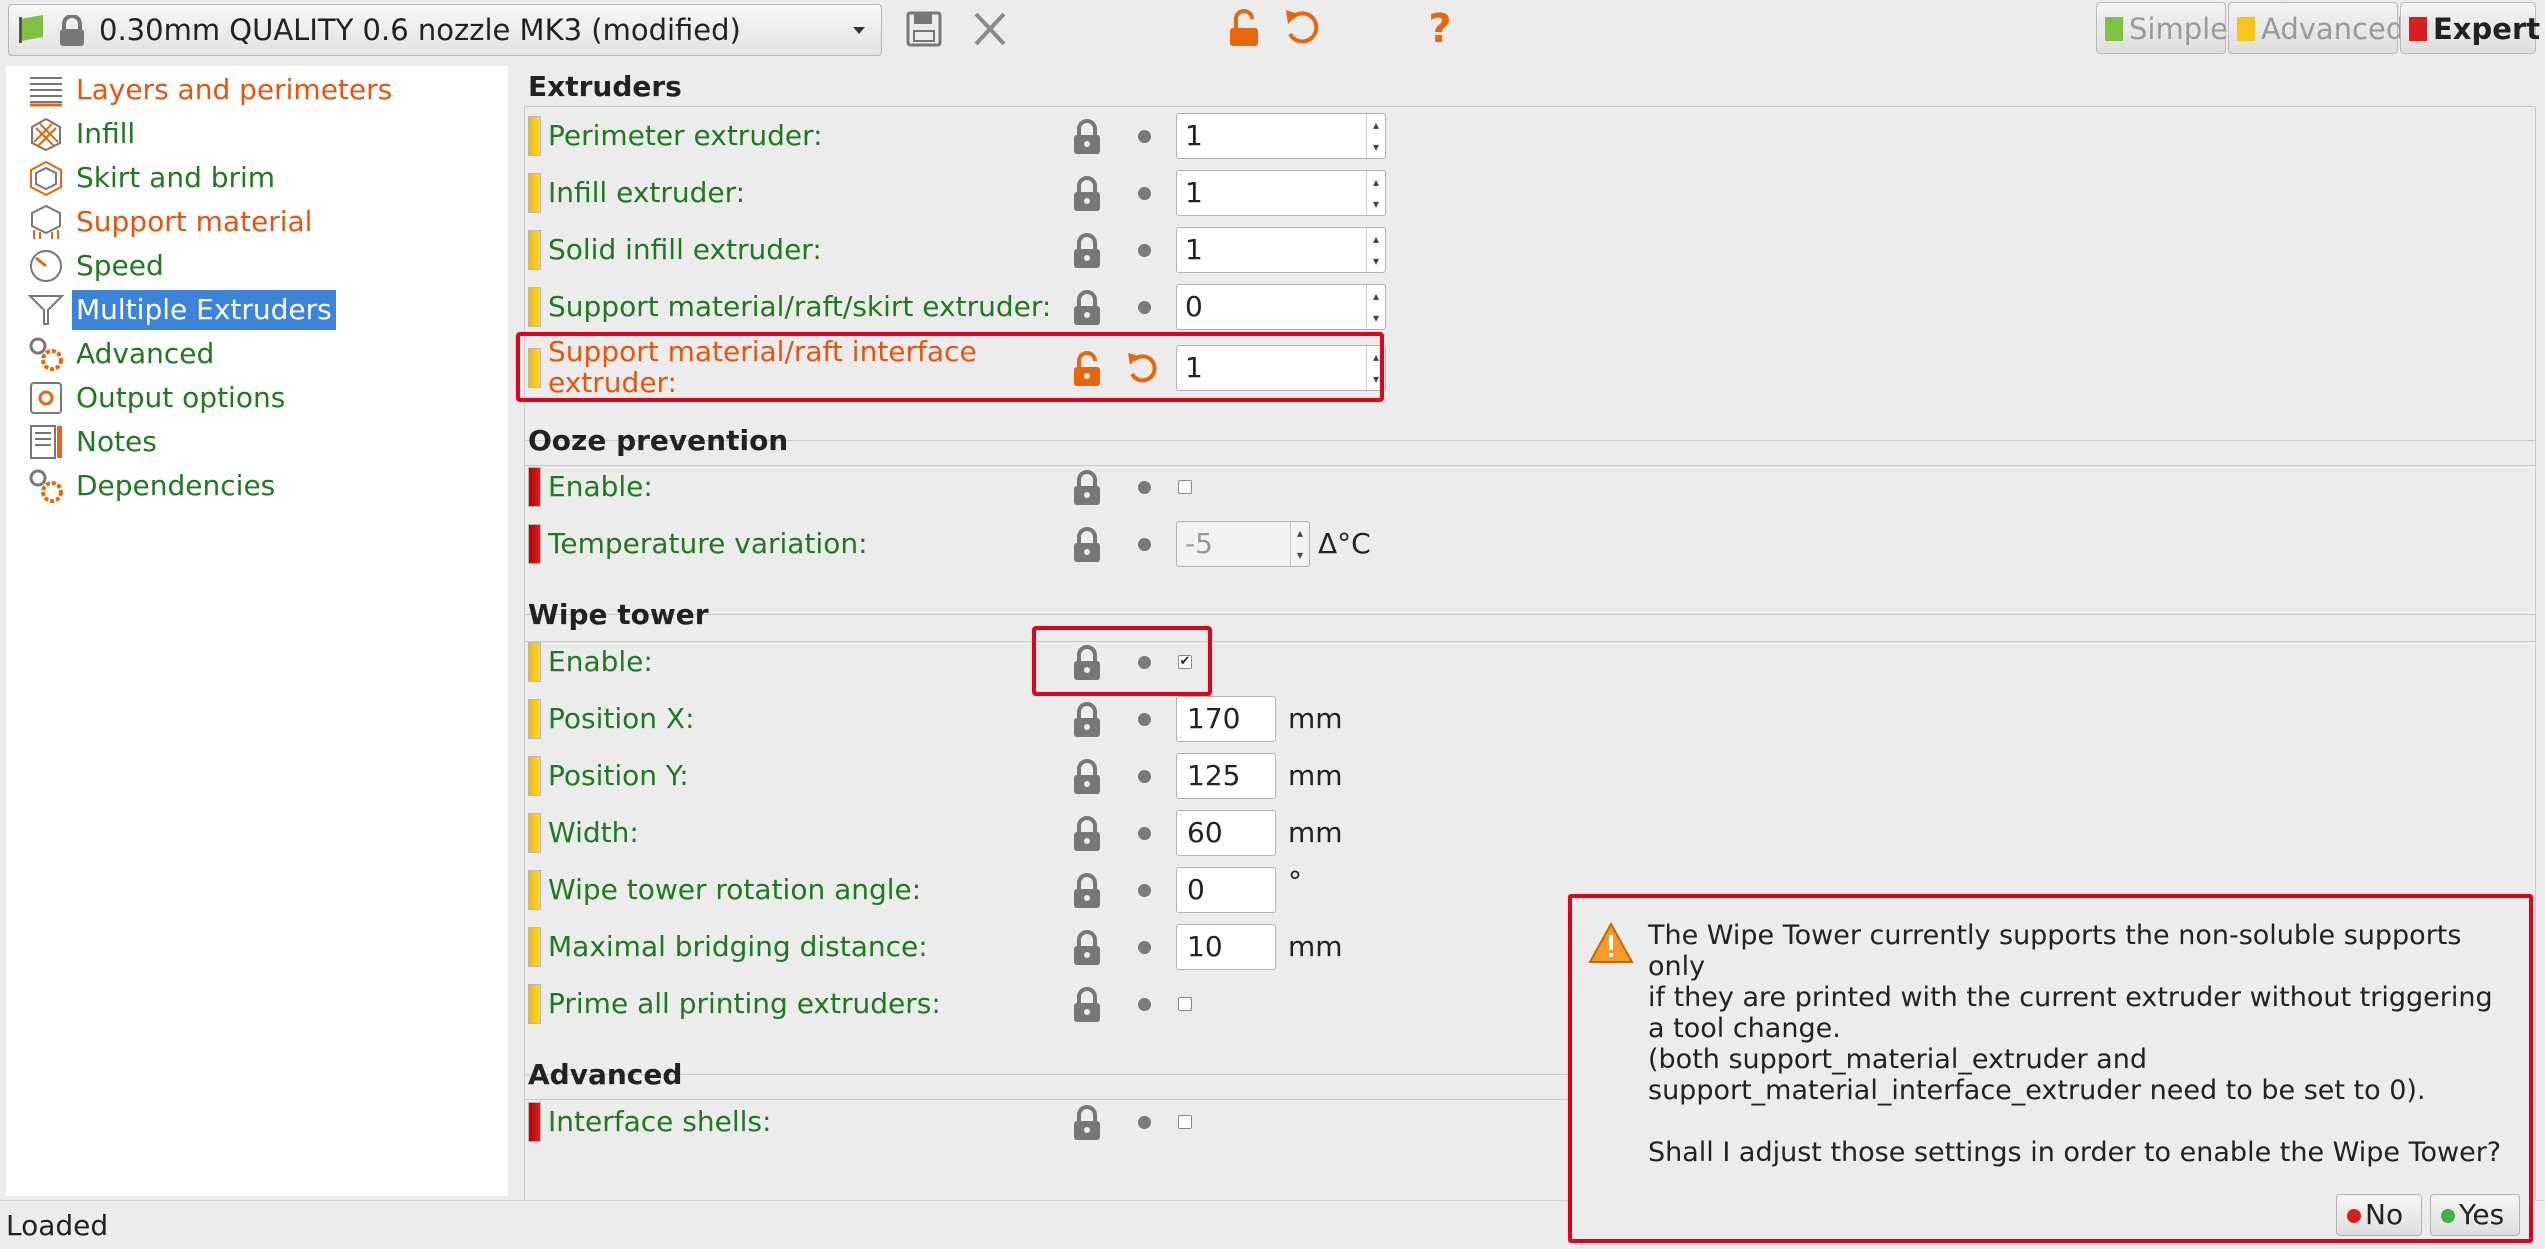 This screenshot has width=2545, height=1249. What do you see at coordinates (647, 192) in the screenshot?
I see `option-label: Infill extruder:` at bounding box center [647, 192].